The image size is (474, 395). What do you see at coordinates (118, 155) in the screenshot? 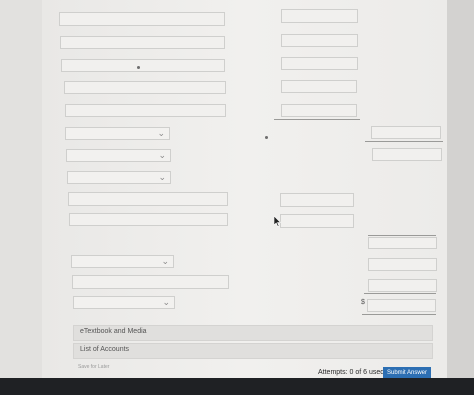
I see `account-dropdown-2: ⌄` at bounding box center [118, 155].